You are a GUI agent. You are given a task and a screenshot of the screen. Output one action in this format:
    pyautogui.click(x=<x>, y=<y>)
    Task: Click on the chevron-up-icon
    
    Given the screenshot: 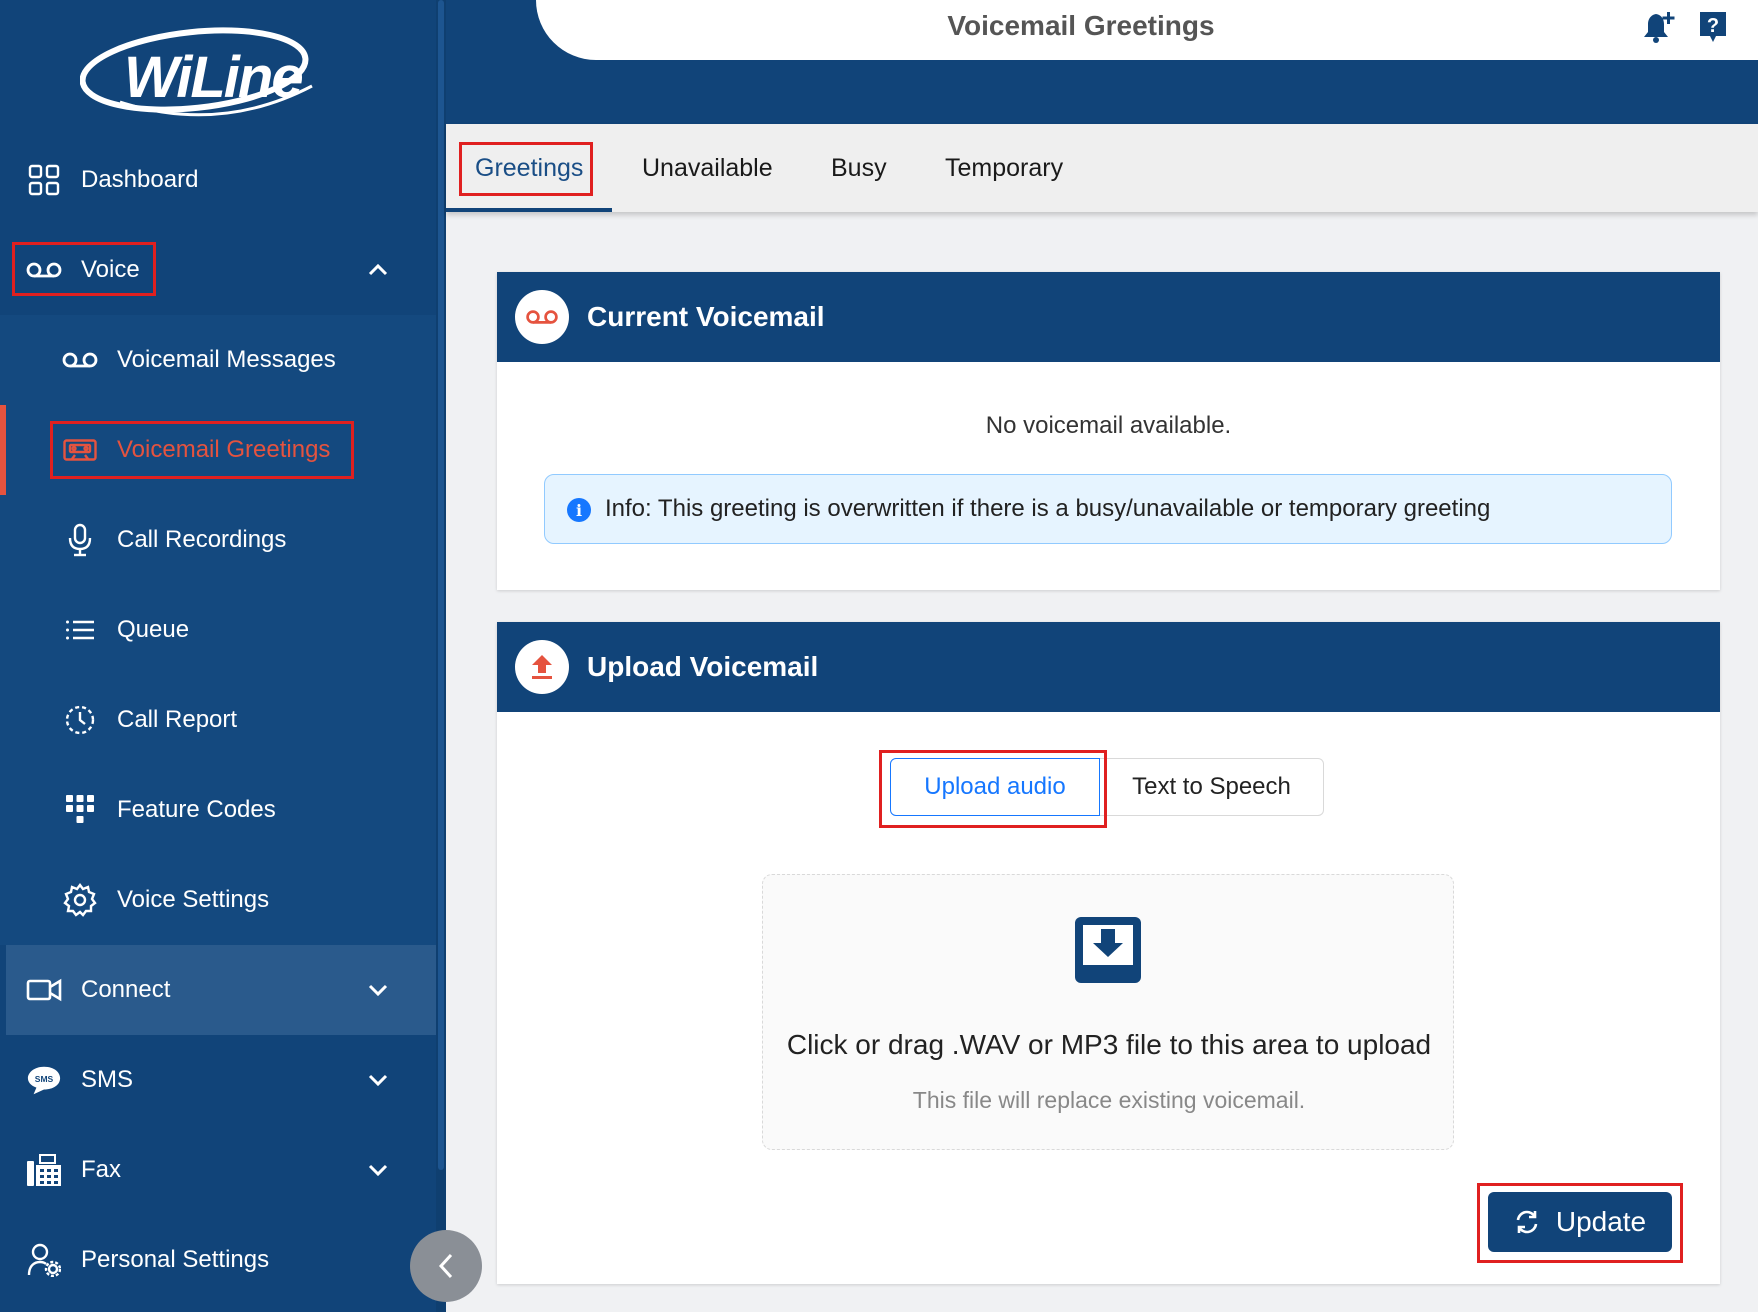 What is the action you would take?
    pyautogui.click(x=378, y=270)
    